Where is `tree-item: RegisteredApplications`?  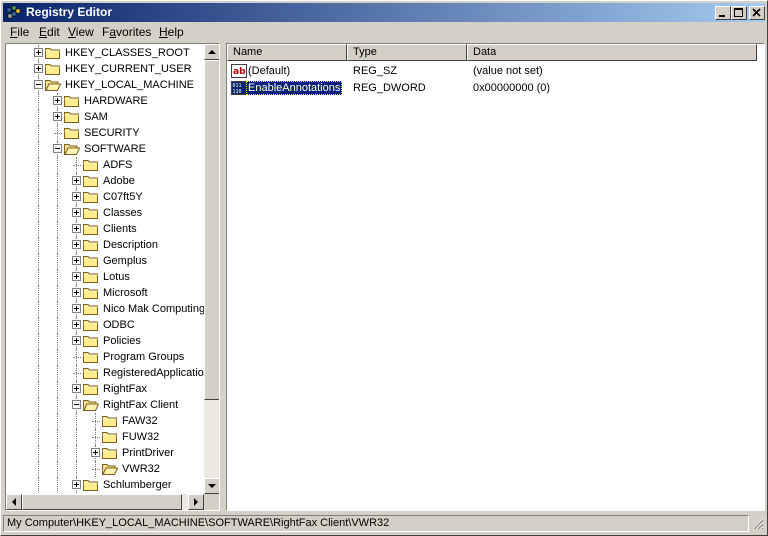 tree-item: RegisteredApplications is located at coordinates (105, 373).